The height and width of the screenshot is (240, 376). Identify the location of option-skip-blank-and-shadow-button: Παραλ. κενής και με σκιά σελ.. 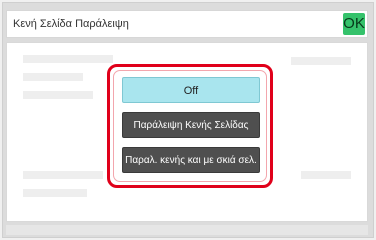
(191, 160).